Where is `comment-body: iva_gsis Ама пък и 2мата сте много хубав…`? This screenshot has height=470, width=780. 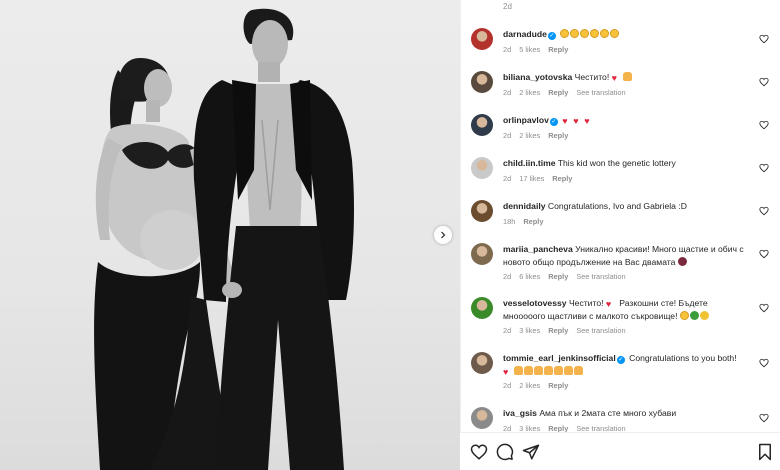
comment-body: iva_gsis Ама пък и 2мата сте много хубав… is located at coordinates (626, 413).